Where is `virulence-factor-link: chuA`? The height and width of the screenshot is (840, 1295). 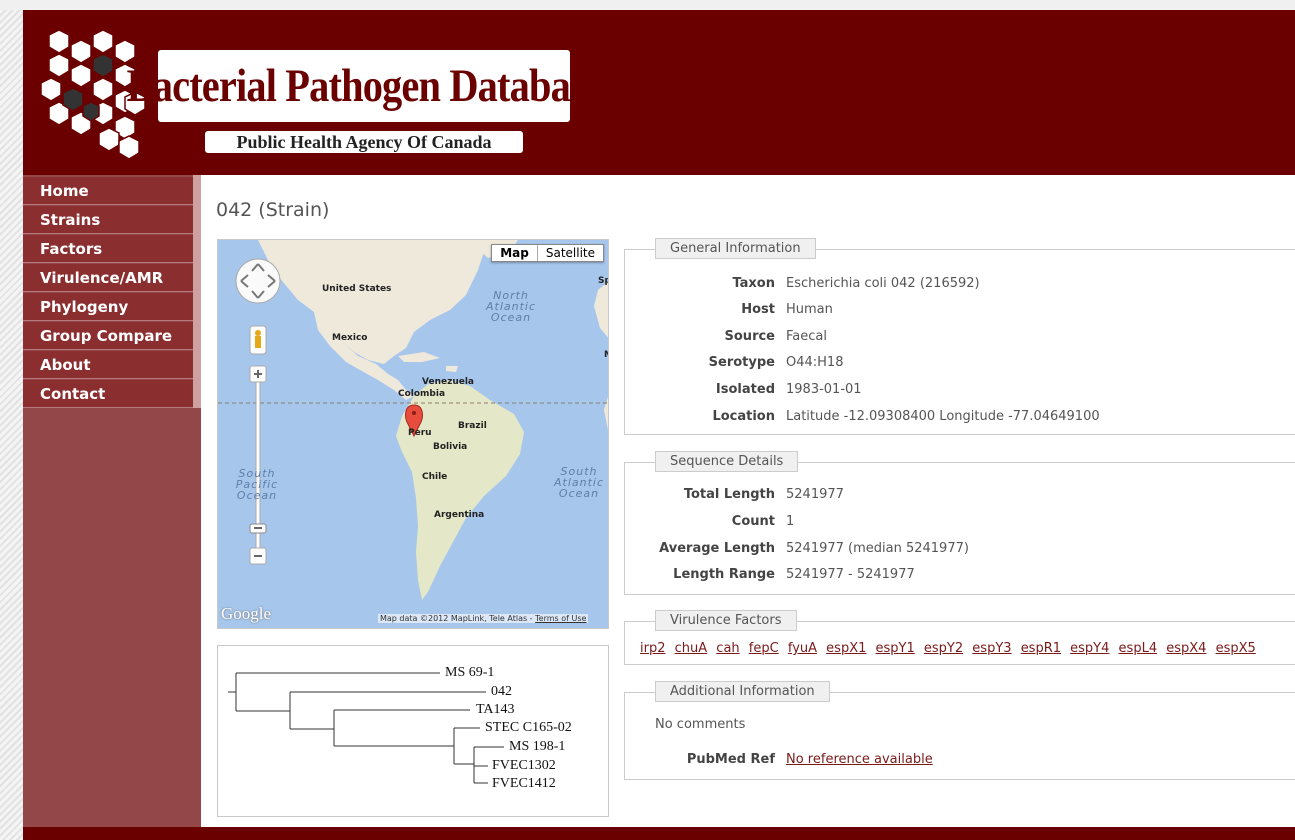
virulence-factor-link: chuA is located at coordinates (691, 648).